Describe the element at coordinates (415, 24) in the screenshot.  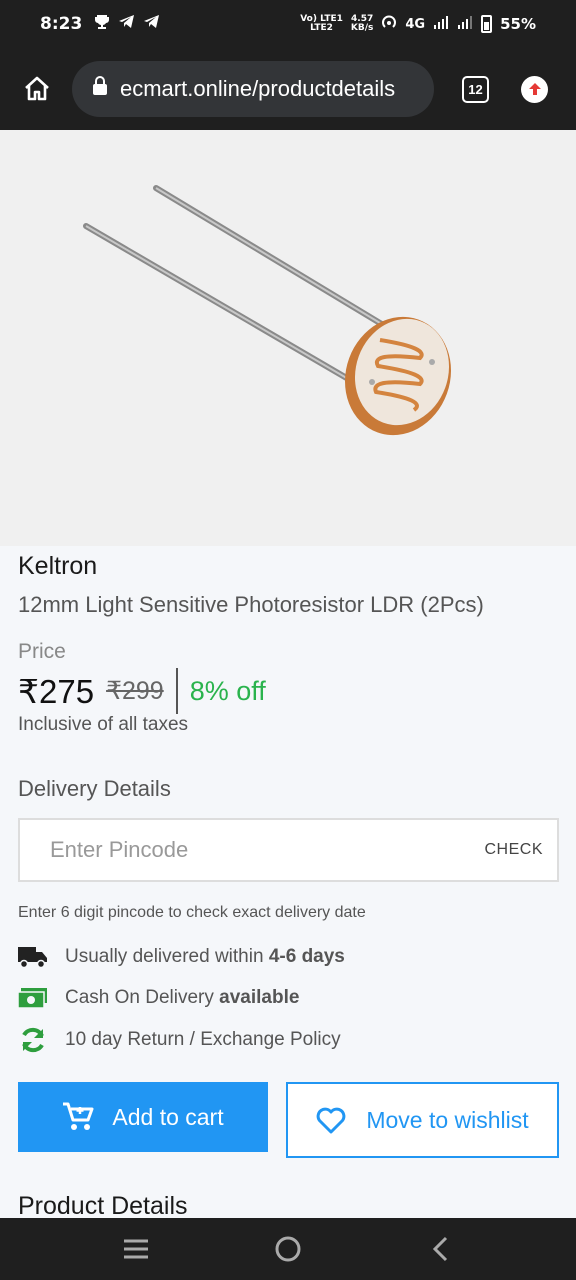
I see `network-type: 4G` at that location.